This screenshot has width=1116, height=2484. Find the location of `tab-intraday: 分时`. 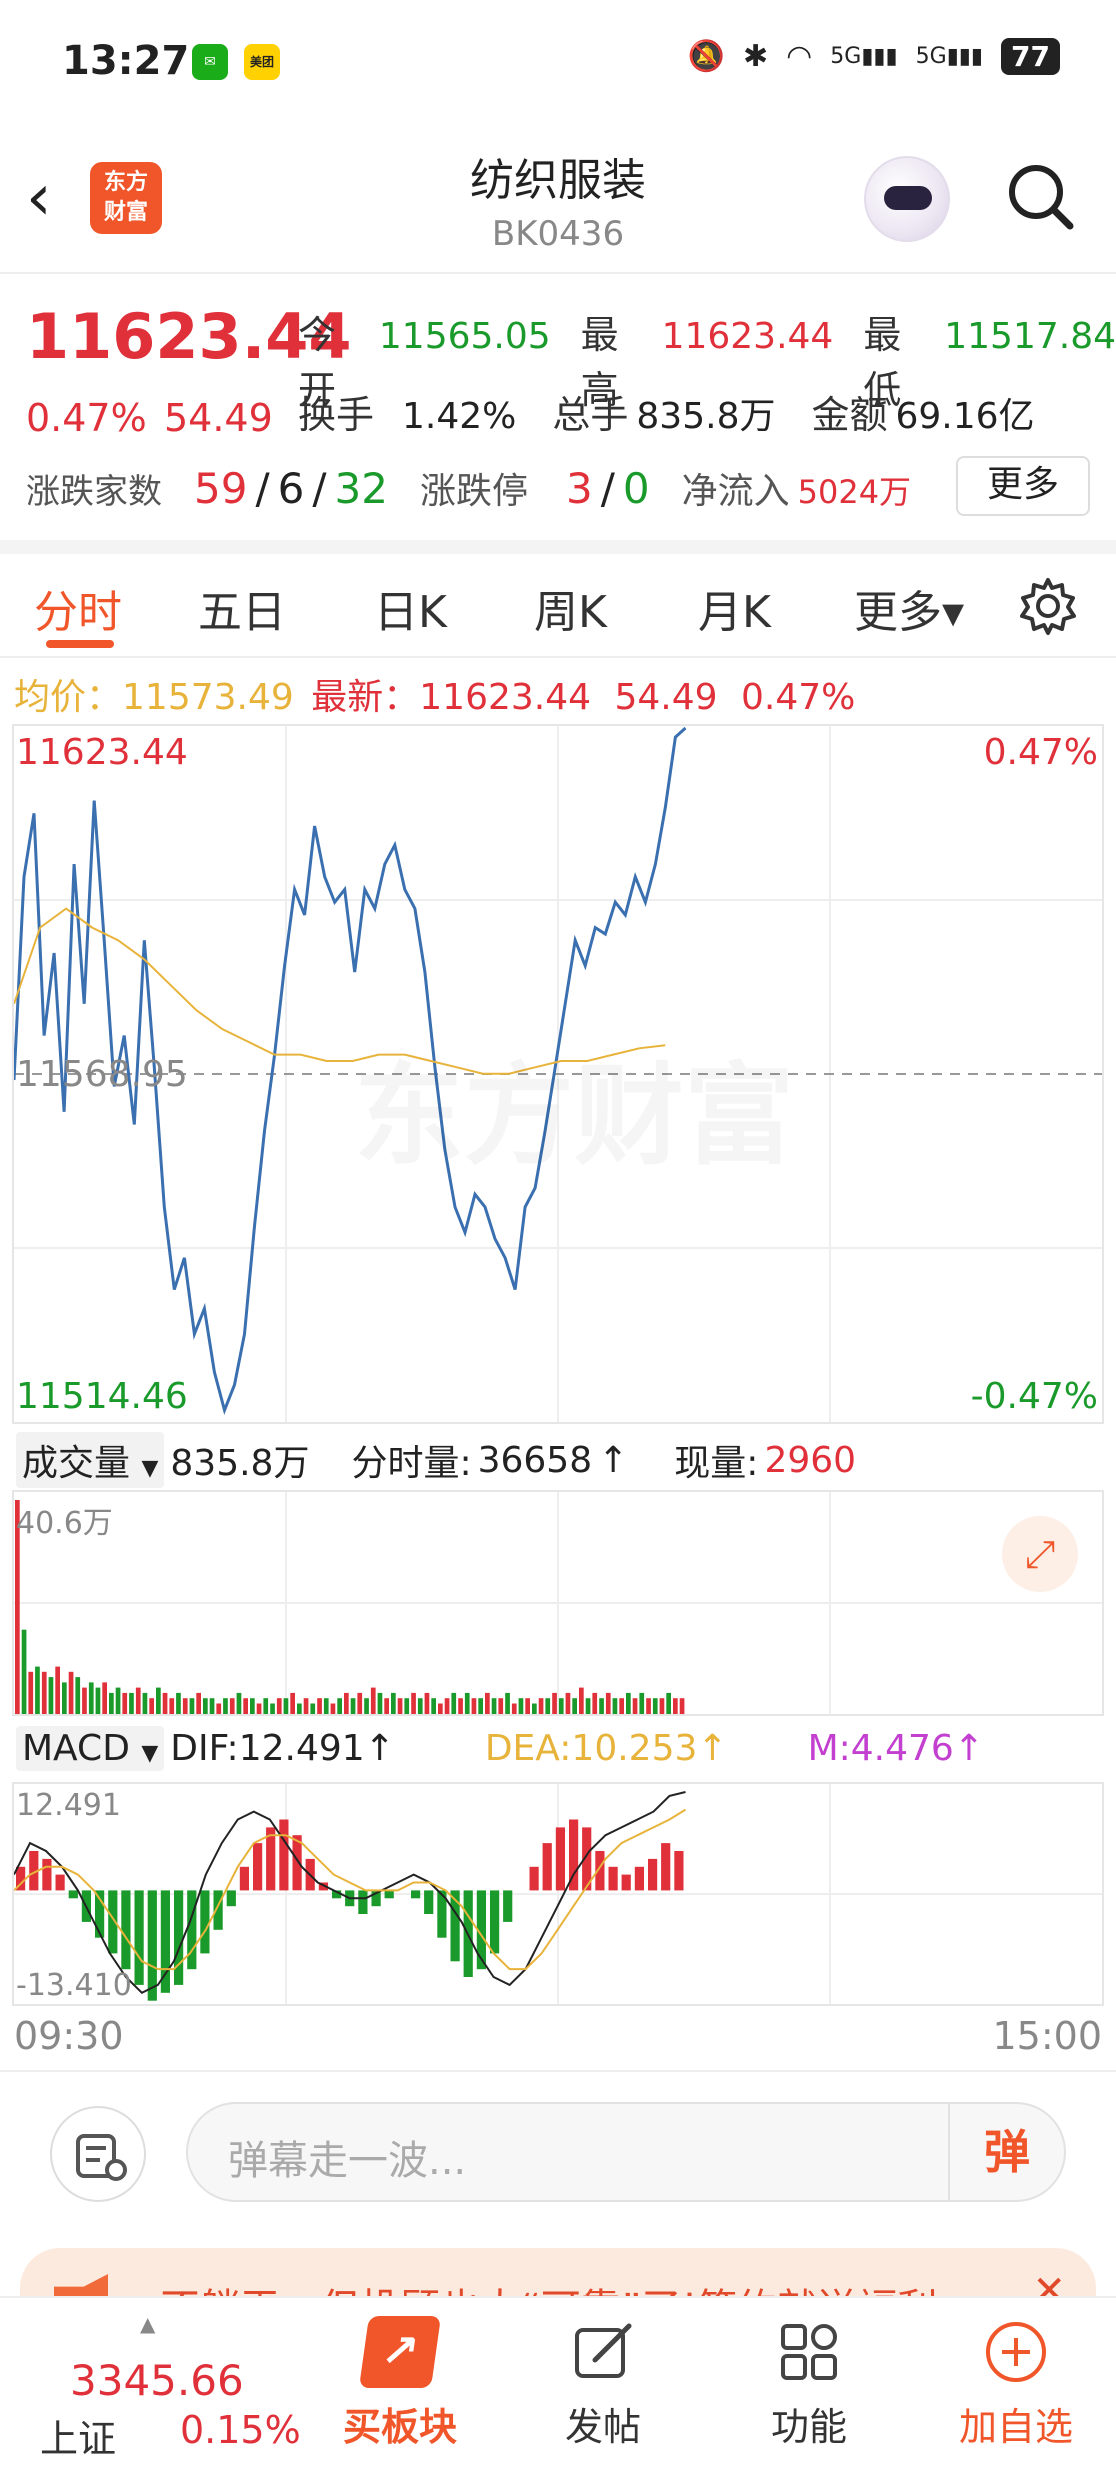

tab-intraday: 分时 is located at coordinates (78, 608).